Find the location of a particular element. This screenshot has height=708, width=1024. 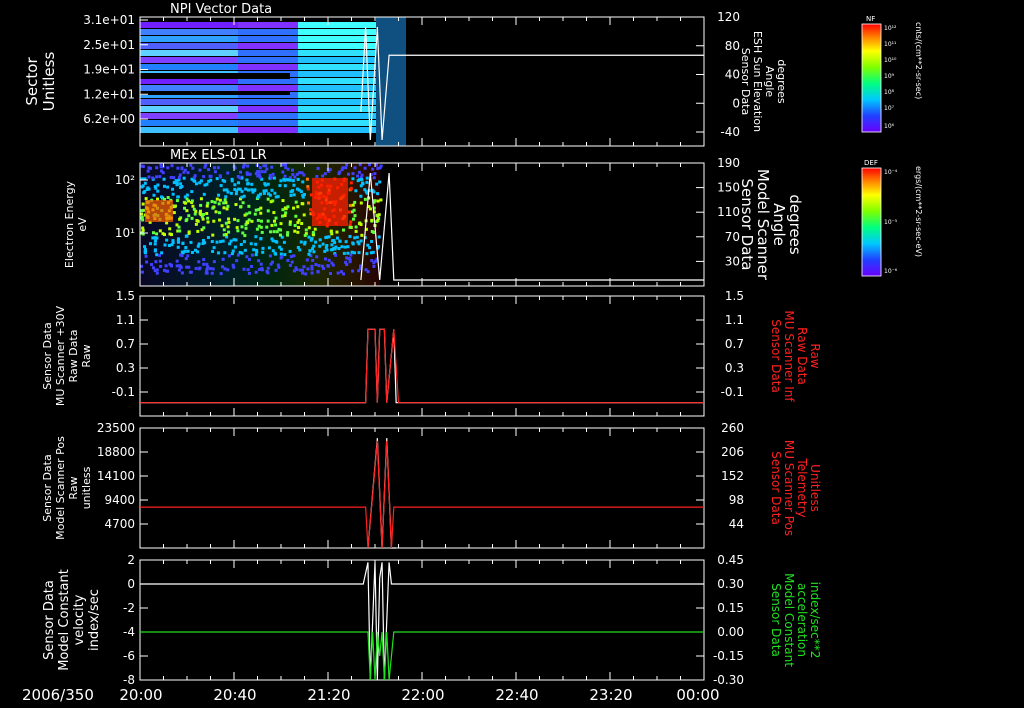

right-axis-label: Model Constant is located at coordinates (789, 620).